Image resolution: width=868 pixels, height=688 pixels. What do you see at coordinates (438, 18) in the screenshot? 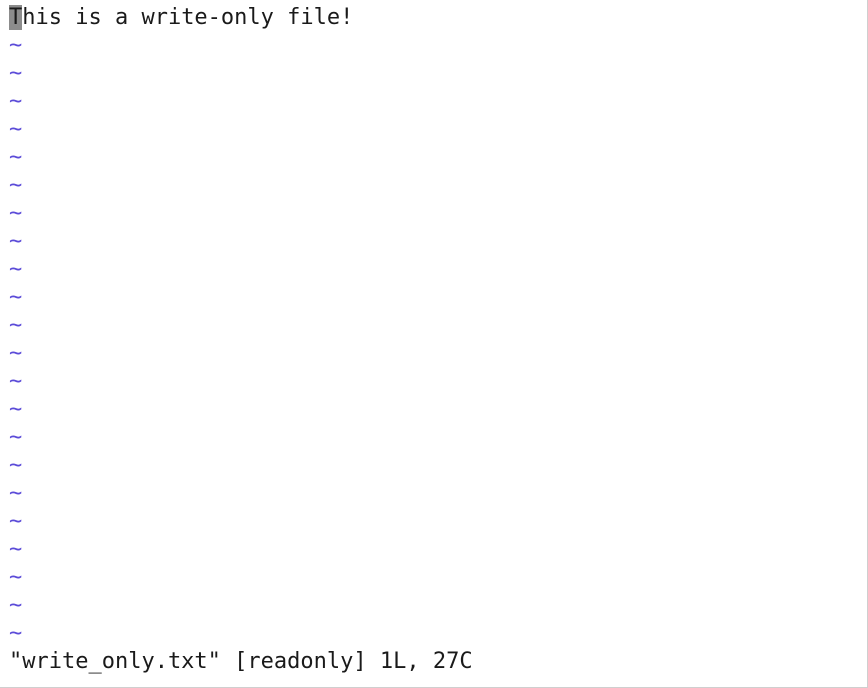
I see `buffer-line-1: This is a write-only file!` at bounding box center [438, 18].